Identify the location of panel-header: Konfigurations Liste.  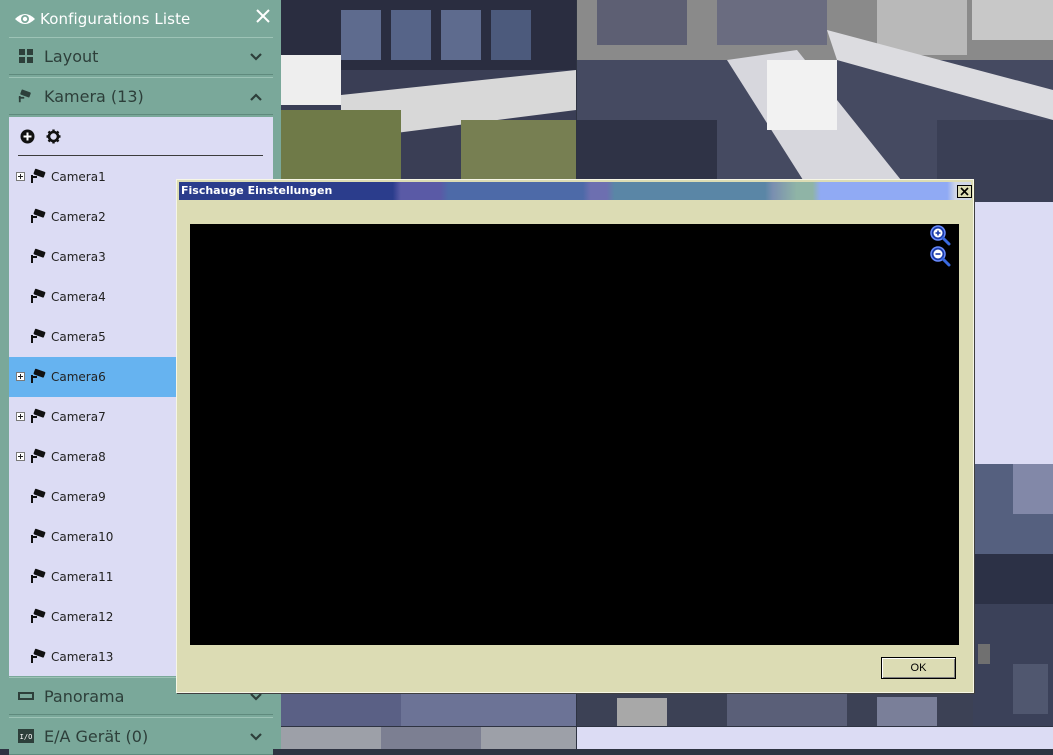
(140, 18).